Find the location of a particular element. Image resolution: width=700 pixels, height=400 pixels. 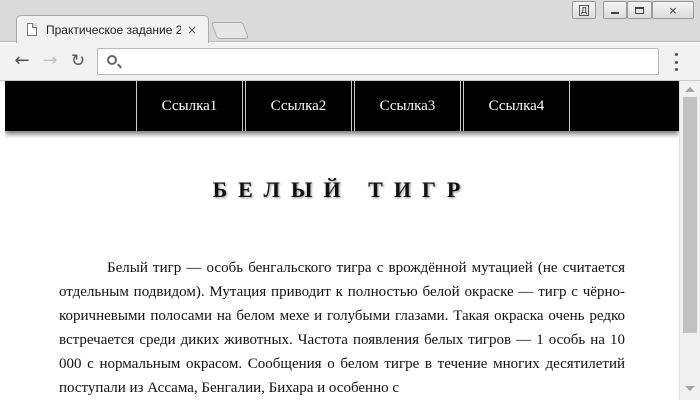

profile-button: Д is located at coordinates (584, 10).